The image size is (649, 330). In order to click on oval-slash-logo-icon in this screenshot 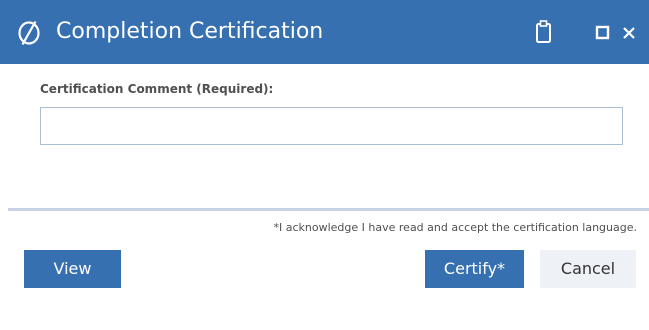, I will do `click(29, 33)`.